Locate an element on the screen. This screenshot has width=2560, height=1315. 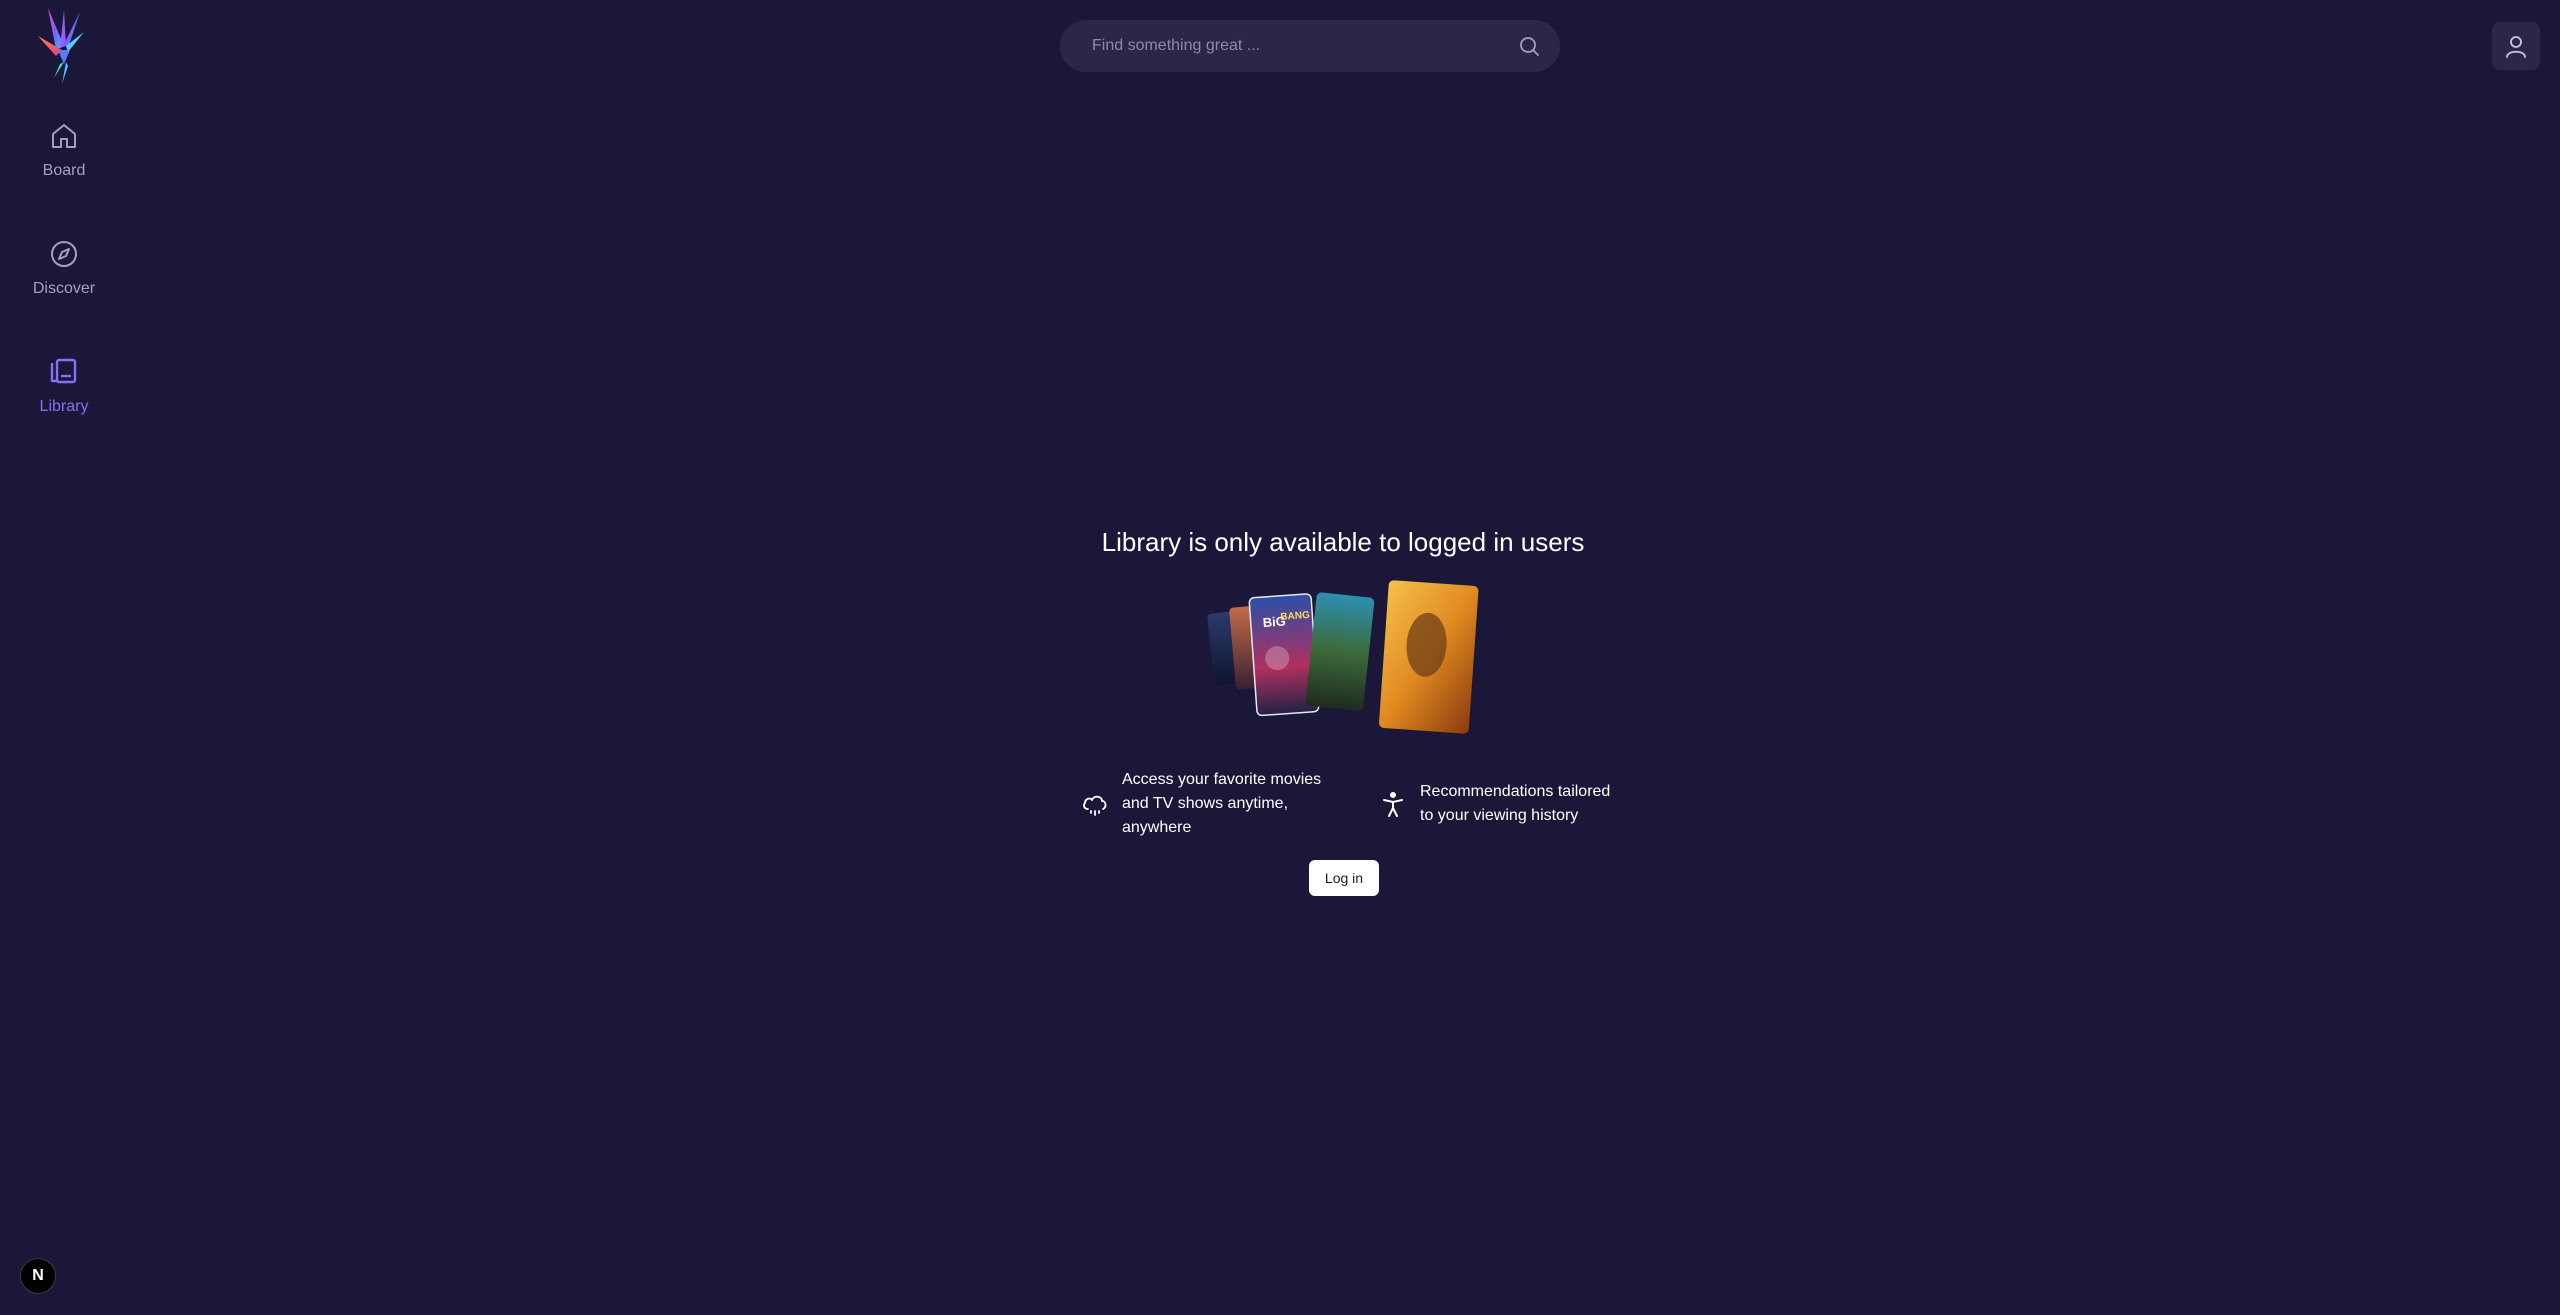
home-icon is located at coordinates (64, 136).